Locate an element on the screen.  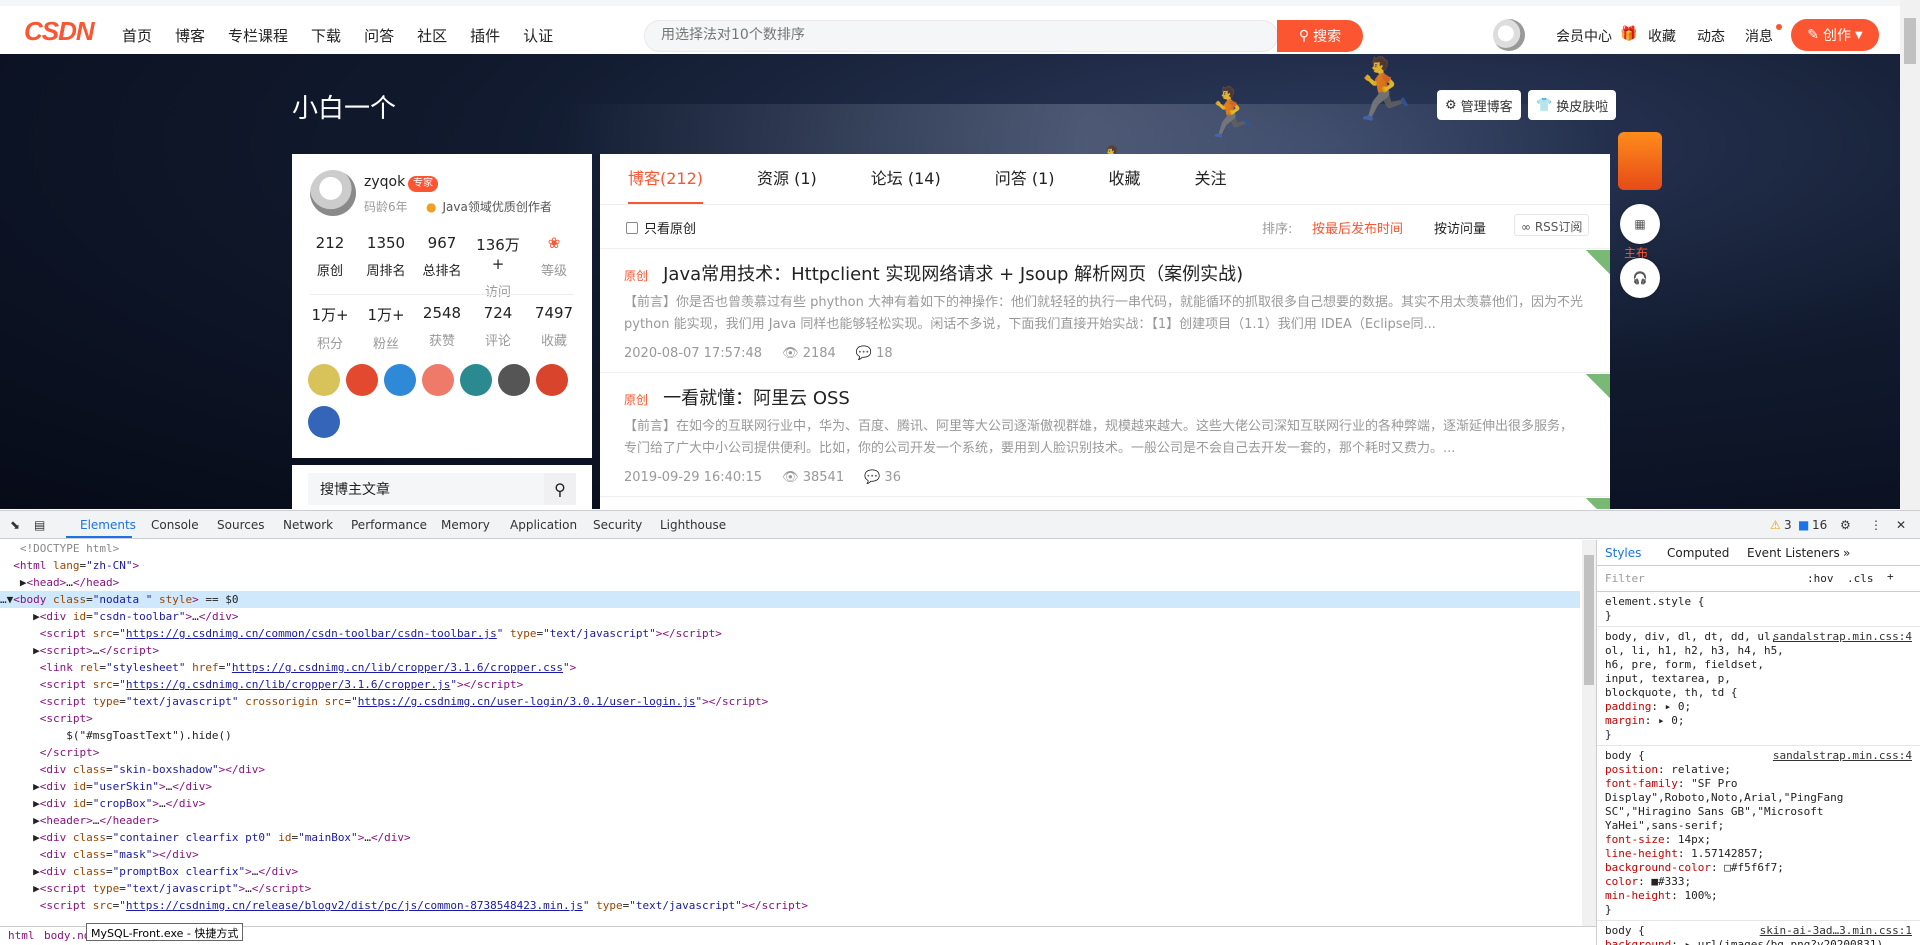
create-button: ✎ 创作 ▼ is located at coordinates (1835, 35).